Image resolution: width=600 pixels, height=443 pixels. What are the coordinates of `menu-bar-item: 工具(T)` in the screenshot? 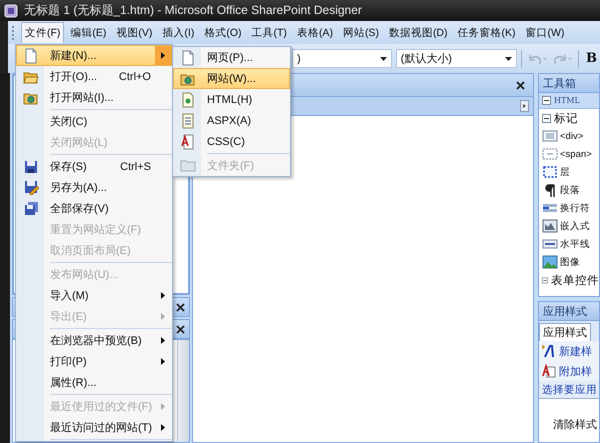 It's located at (269, 33).